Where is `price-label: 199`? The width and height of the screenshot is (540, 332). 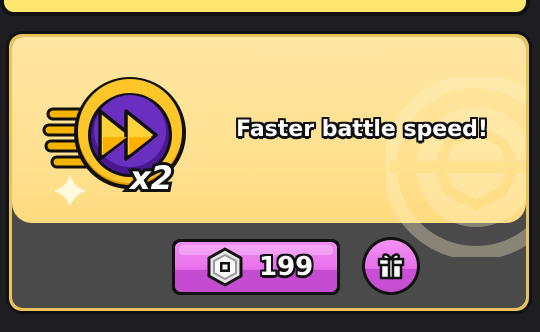
price-label: 199 is located at coordinates (286, 267).